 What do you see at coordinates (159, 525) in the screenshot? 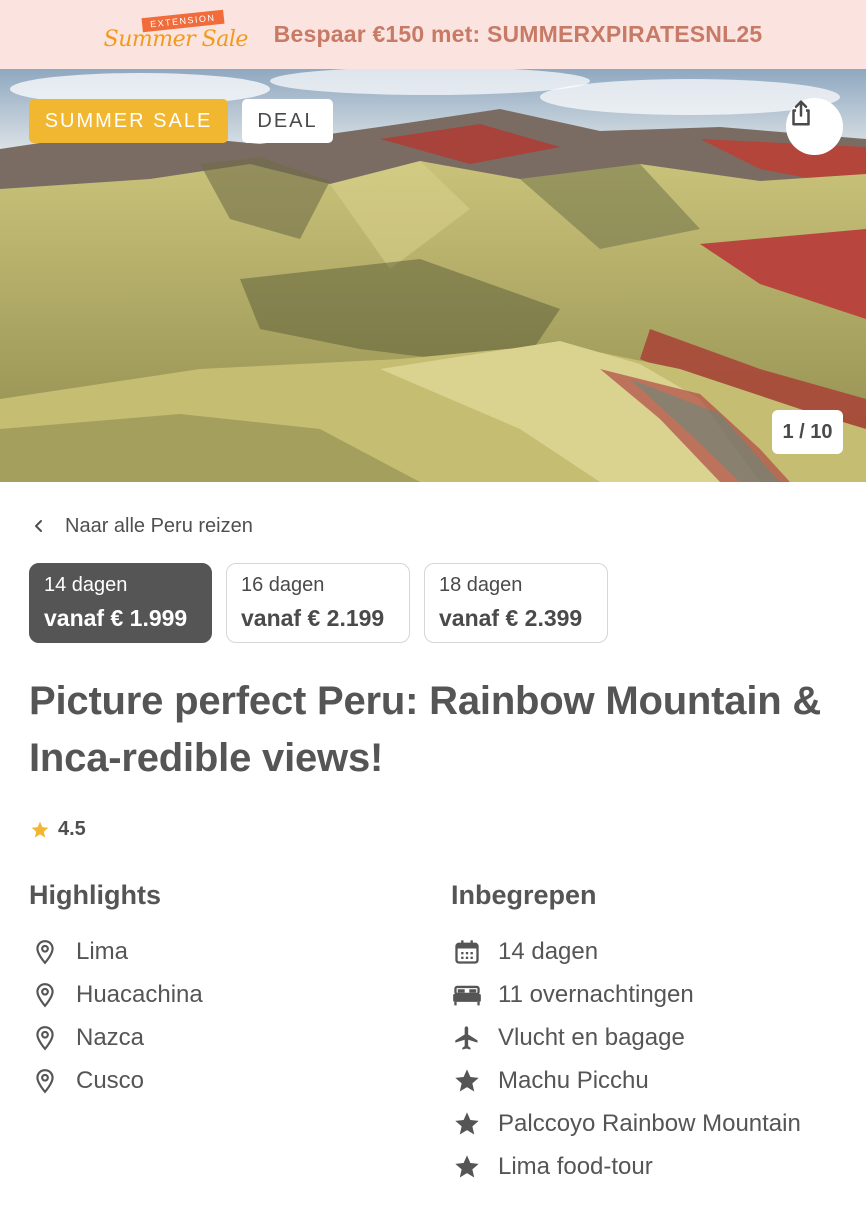
I see `back-link-label: Naar alle Peru reizen` at bounding box center [159, 525].